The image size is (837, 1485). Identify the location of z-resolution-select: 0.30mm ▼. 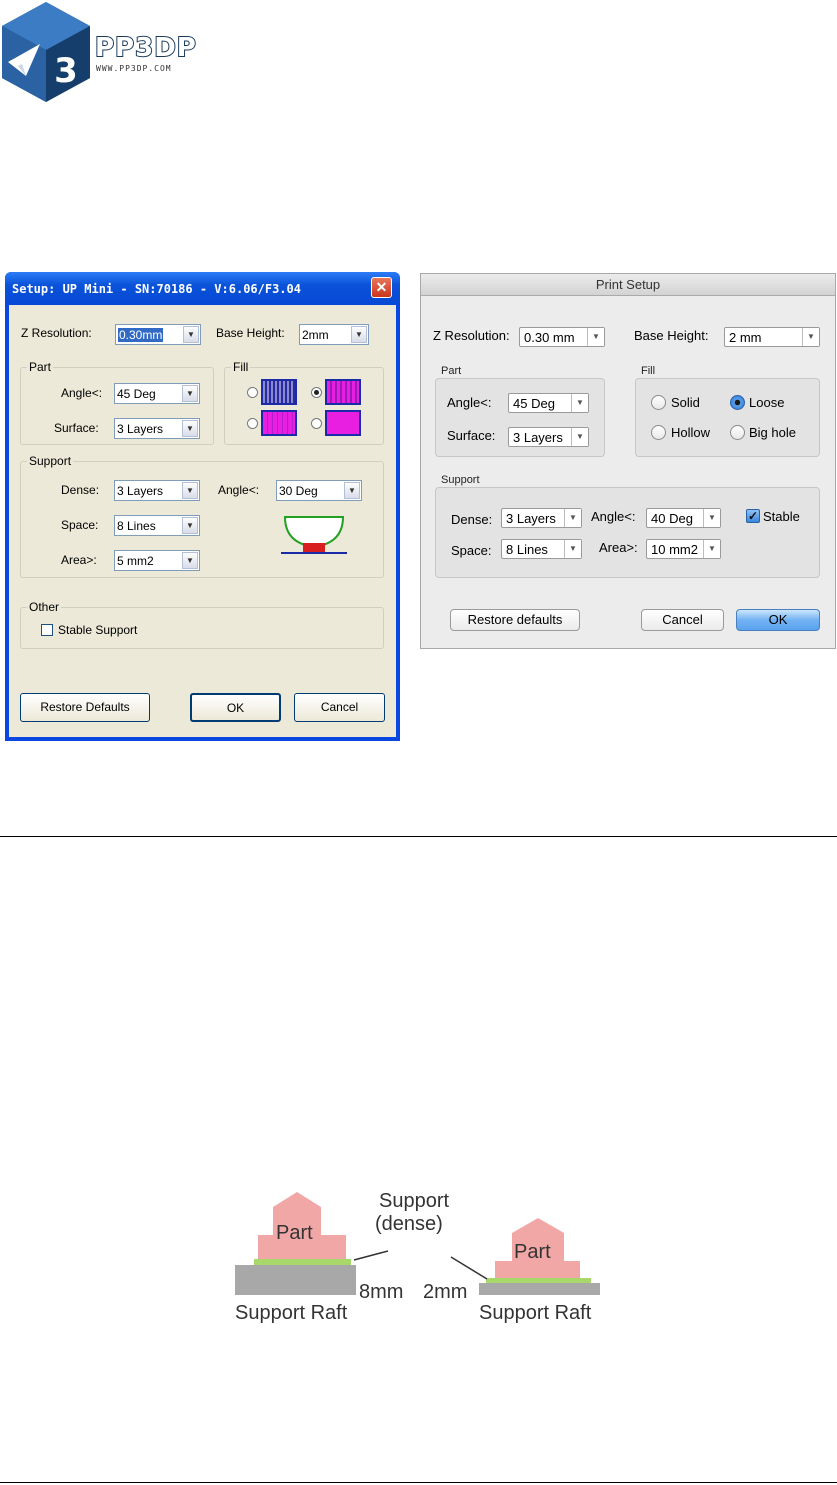
(158, 334).